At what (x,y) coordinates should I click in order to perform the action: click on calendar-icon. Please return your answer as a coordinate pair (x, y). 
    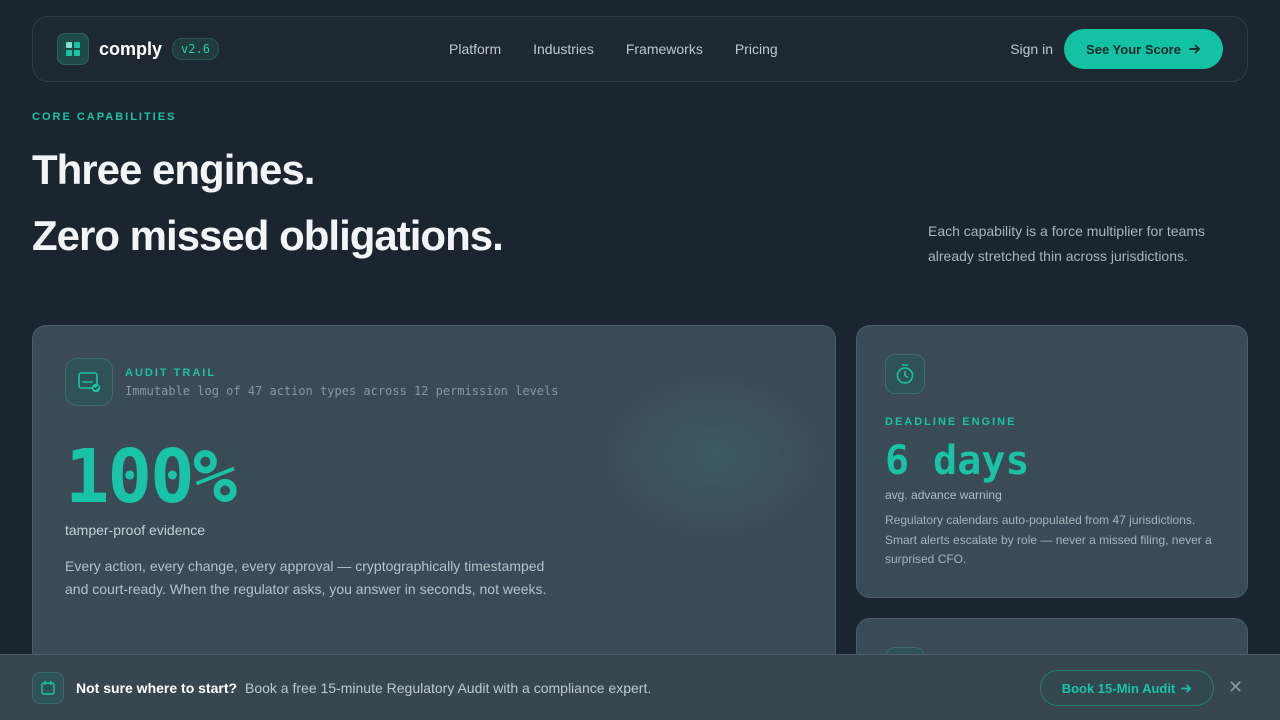
    Looking at the image, I should click on (48, 688).